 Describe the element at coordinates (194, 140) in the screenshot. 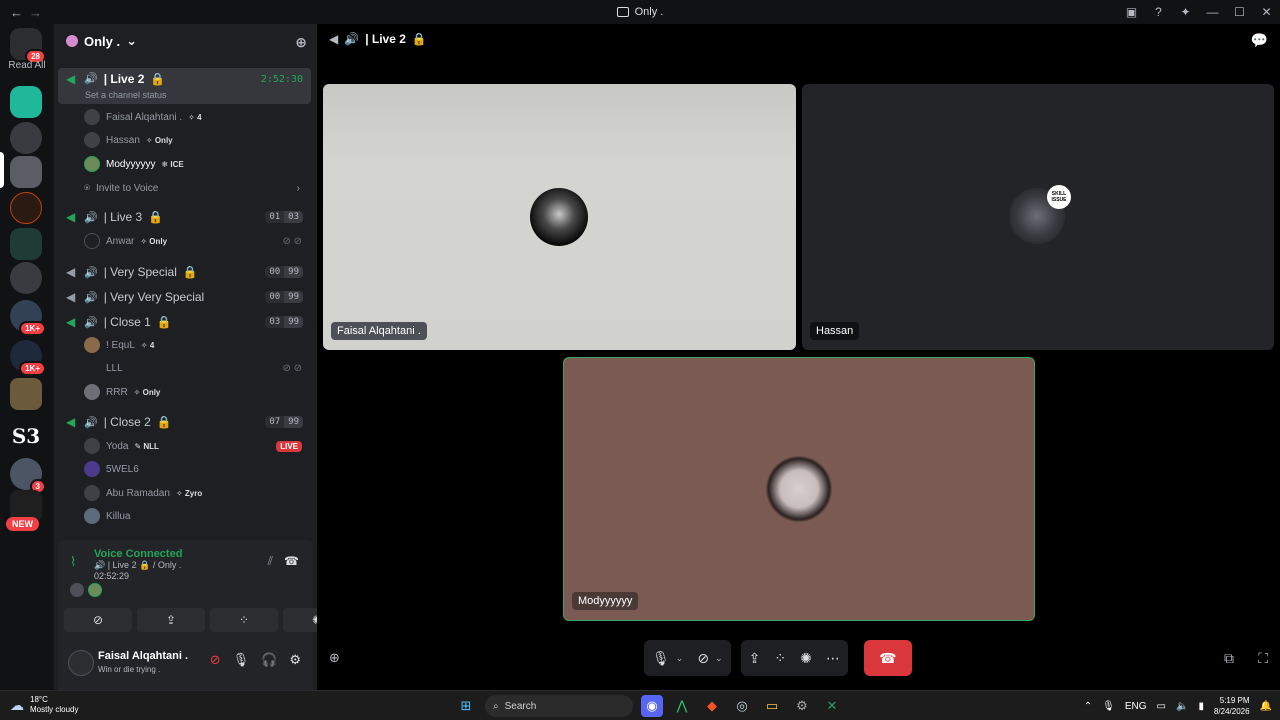

I see `voice-user: Hassan ✧ Only` at that location.